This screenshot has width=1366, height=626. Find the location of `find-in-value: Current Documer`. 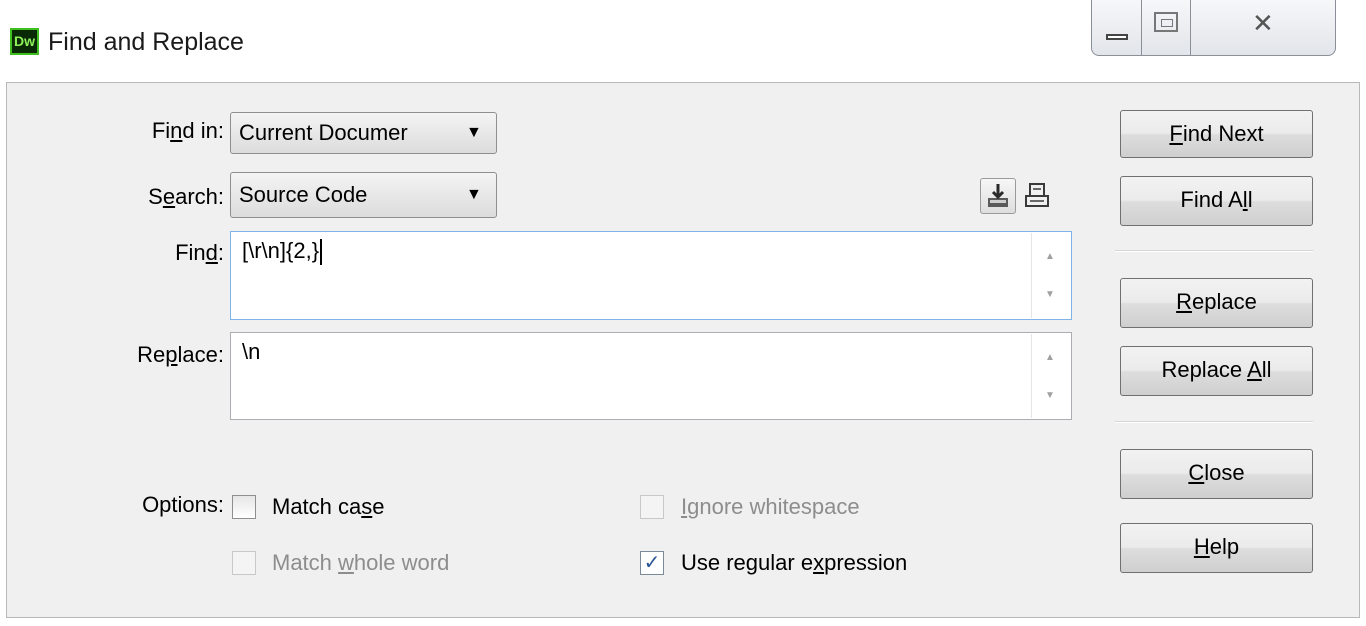

find-in-value: Current Documer is located at coordinates (323, 132).